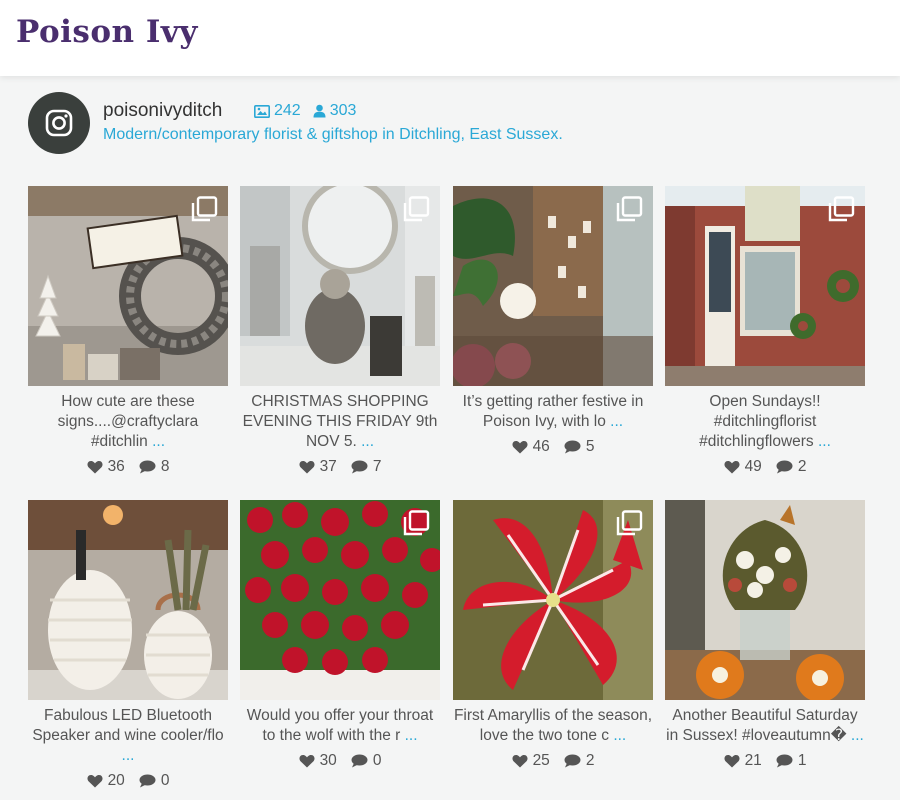  I want to click on likes: 49, so click(743, 467).